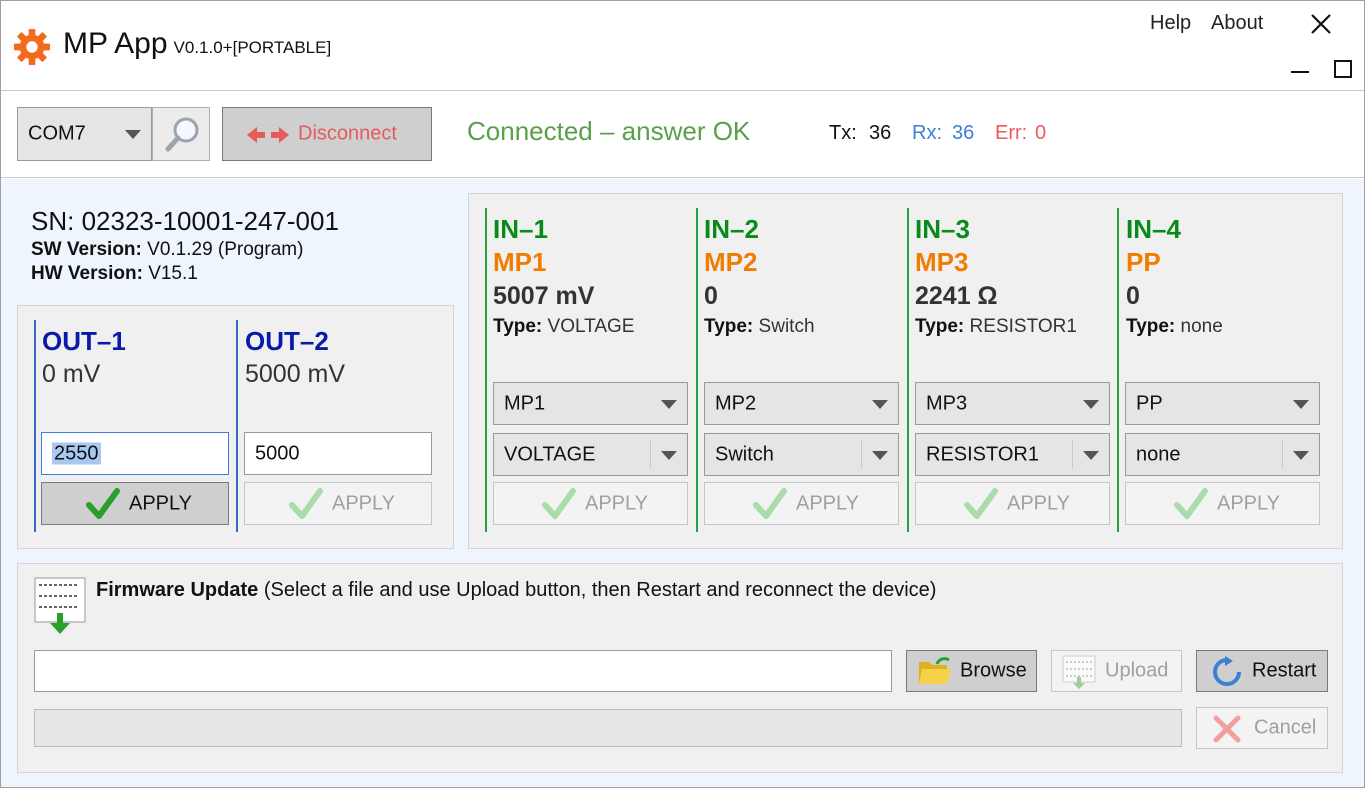 This screenshot has width=1365, height=788. What do you see at coordinates (1222, 454) in the screenshot?
I see `in-4-type-select: none` at bounding box center [1222, 454].